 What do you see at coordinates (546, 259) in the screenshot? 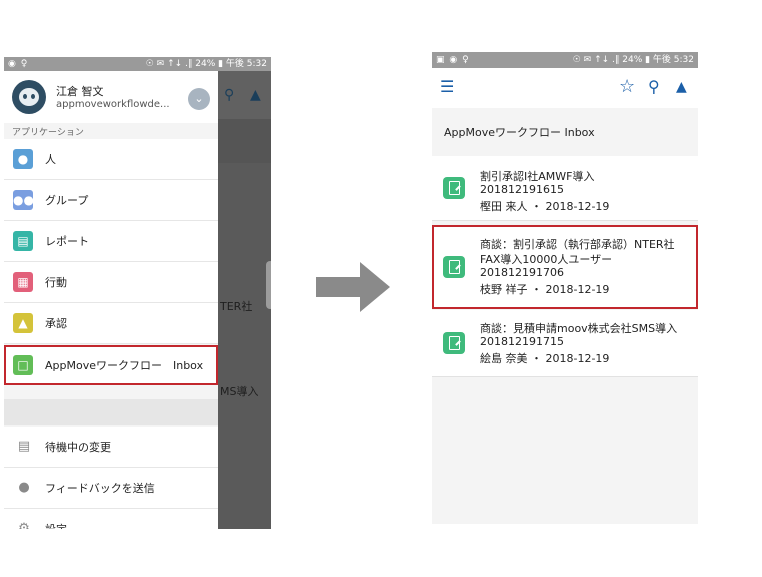
I see `item-title-cont: FAX導入10000人ユーザー` at bounding box center [546, 259].